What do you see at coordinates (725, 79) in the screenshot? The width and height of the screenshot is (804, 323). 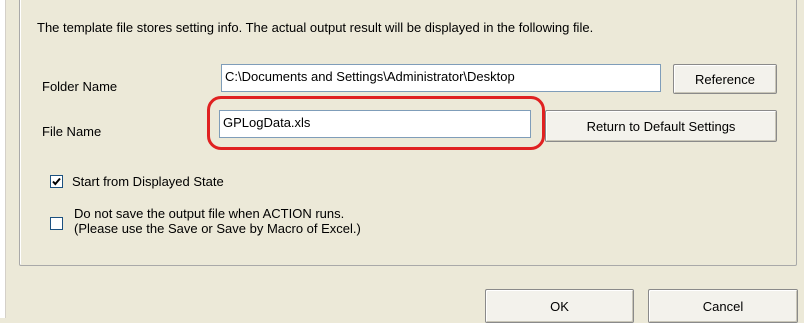 I see `reference-button: Reference` at bounding box center [725, 79].